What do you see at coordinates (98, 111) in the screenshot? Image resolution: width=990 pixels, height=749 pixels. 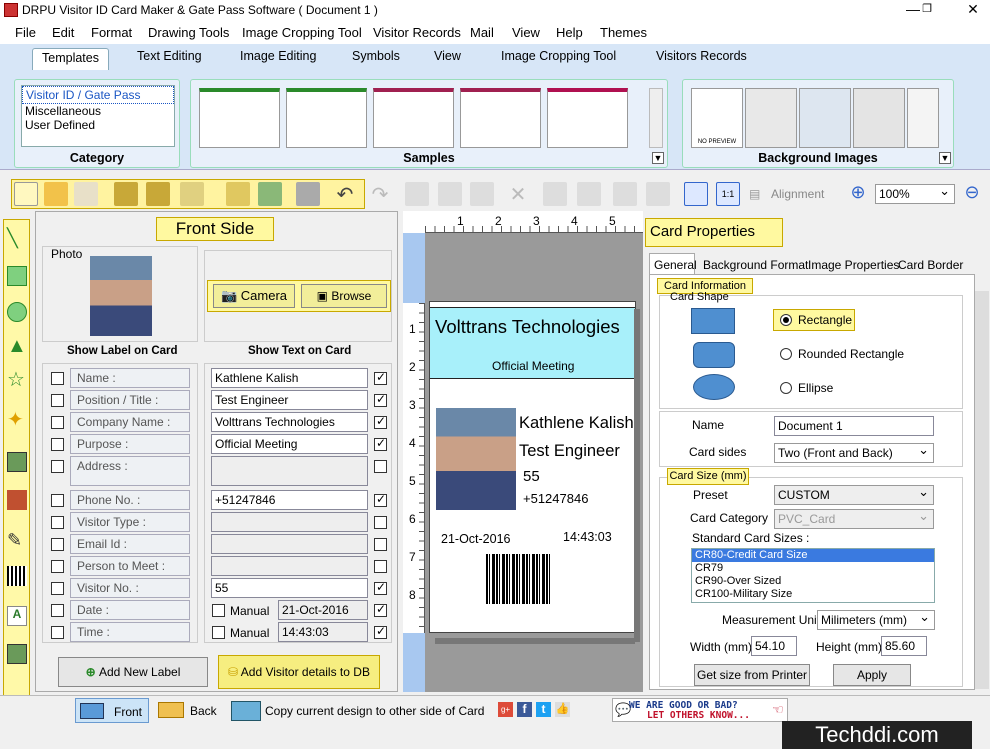 I see `category-item: Miscellaneous` at bounding box center [98, 111].